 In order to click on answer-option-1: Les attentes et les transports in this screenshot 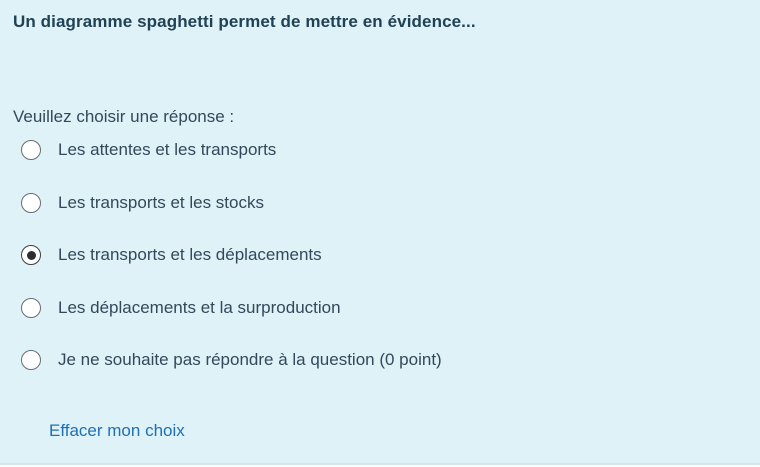, I will do `click(231, 150)`.